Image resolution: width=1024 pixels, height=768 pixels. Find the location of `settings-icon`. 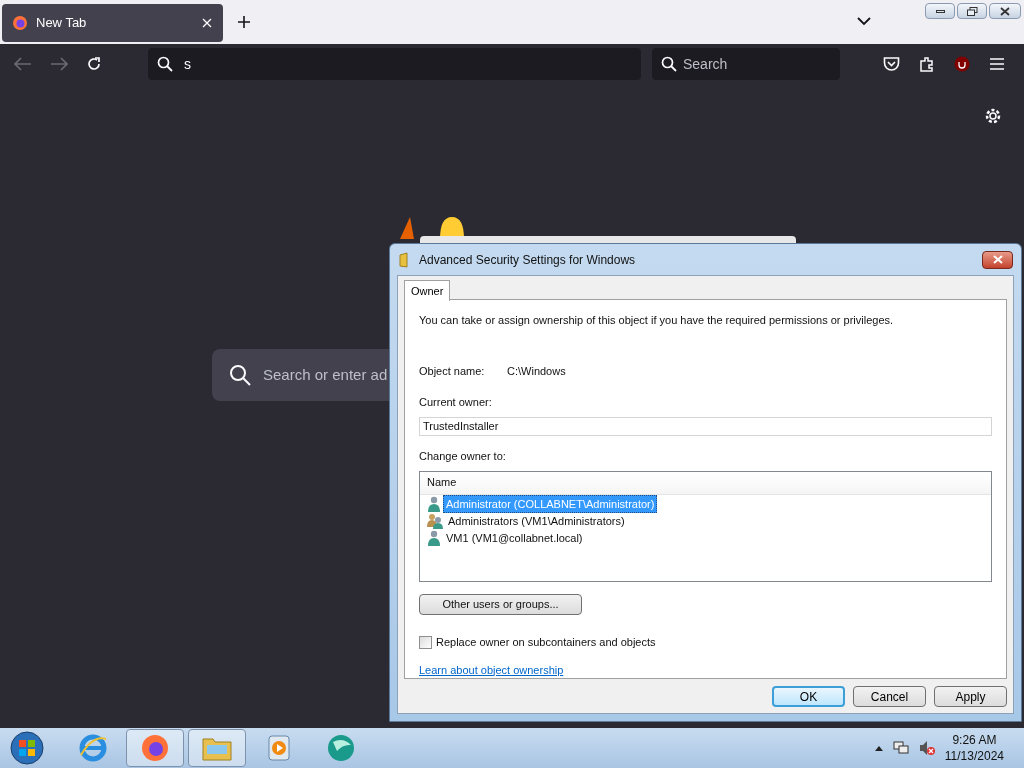

settings-icon is located at coordinates (993, 116).